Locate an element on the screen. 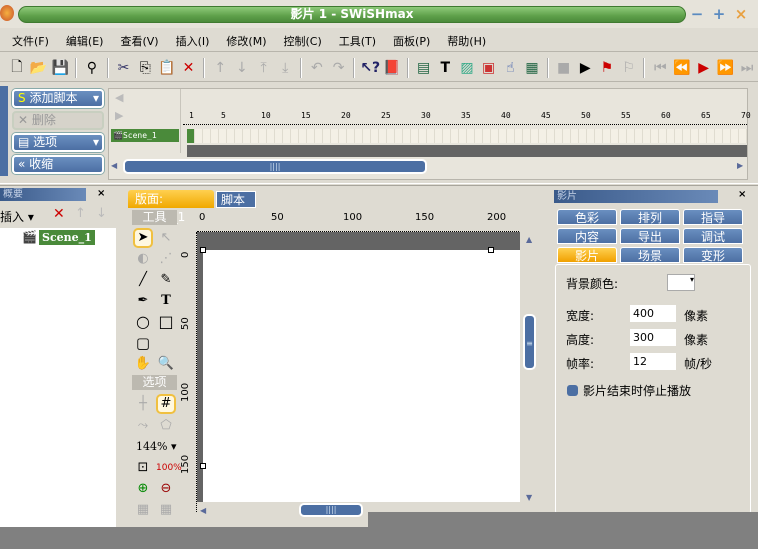 The width and height of the screenshot is (758, 549). tab-movie: 影片 is located at coordinates (587, 255).